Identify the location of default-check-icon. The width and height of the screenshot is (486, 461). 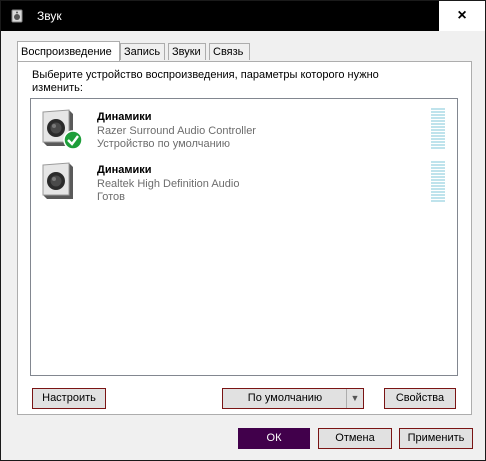
(73, 140).